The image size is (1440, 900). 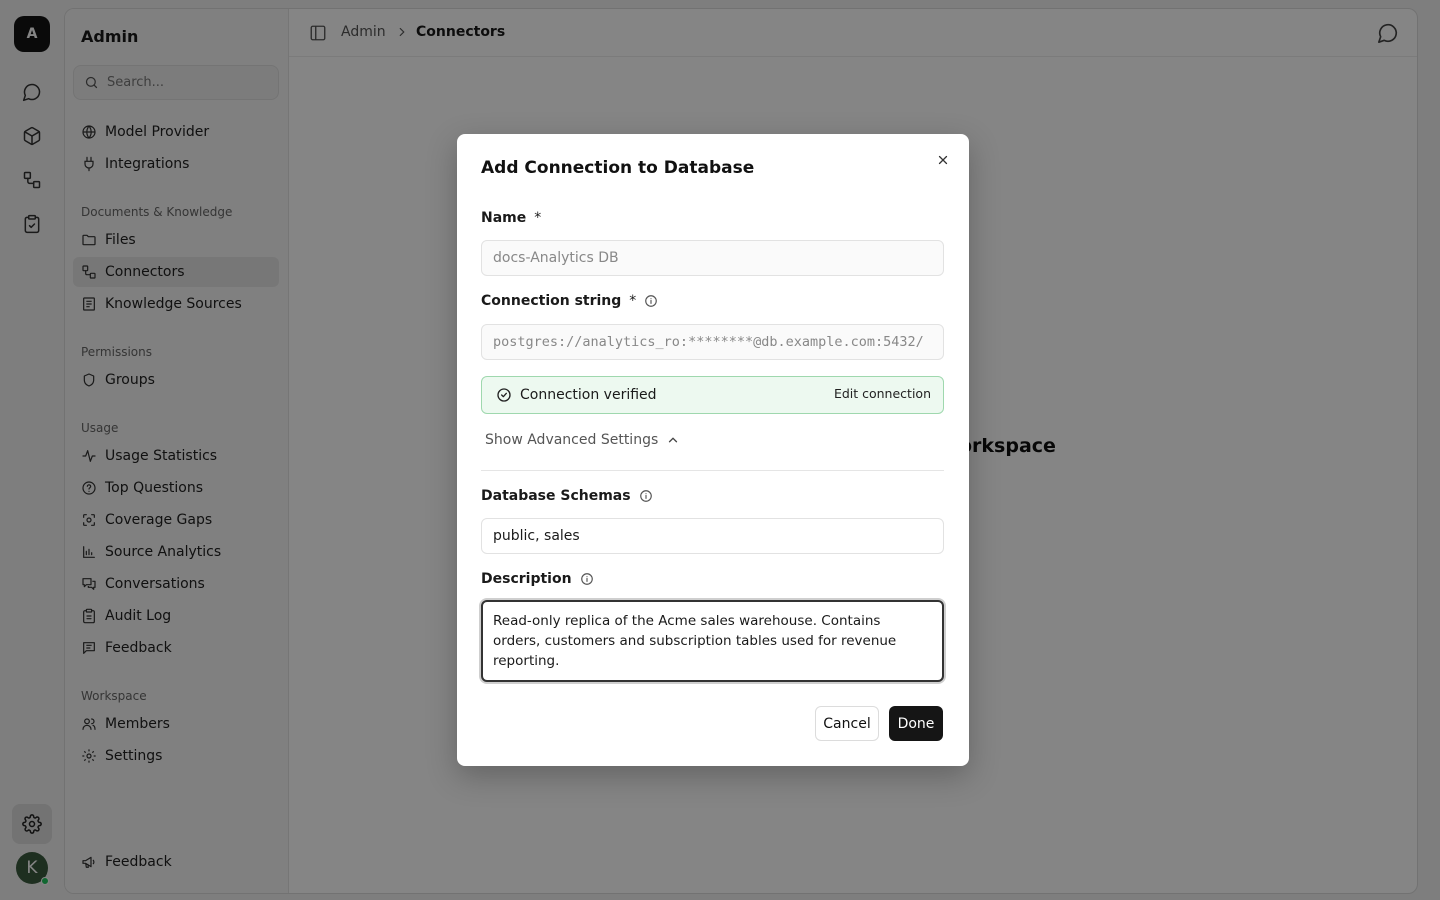 What do you see at coordinates (882, 393) in the screenshot?
I see `edit-connection-link: Edit connection` at bounding box center [882, 393].